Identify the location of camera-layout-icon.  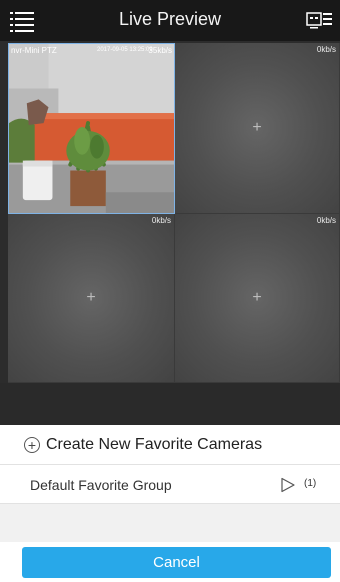
(320, 20).